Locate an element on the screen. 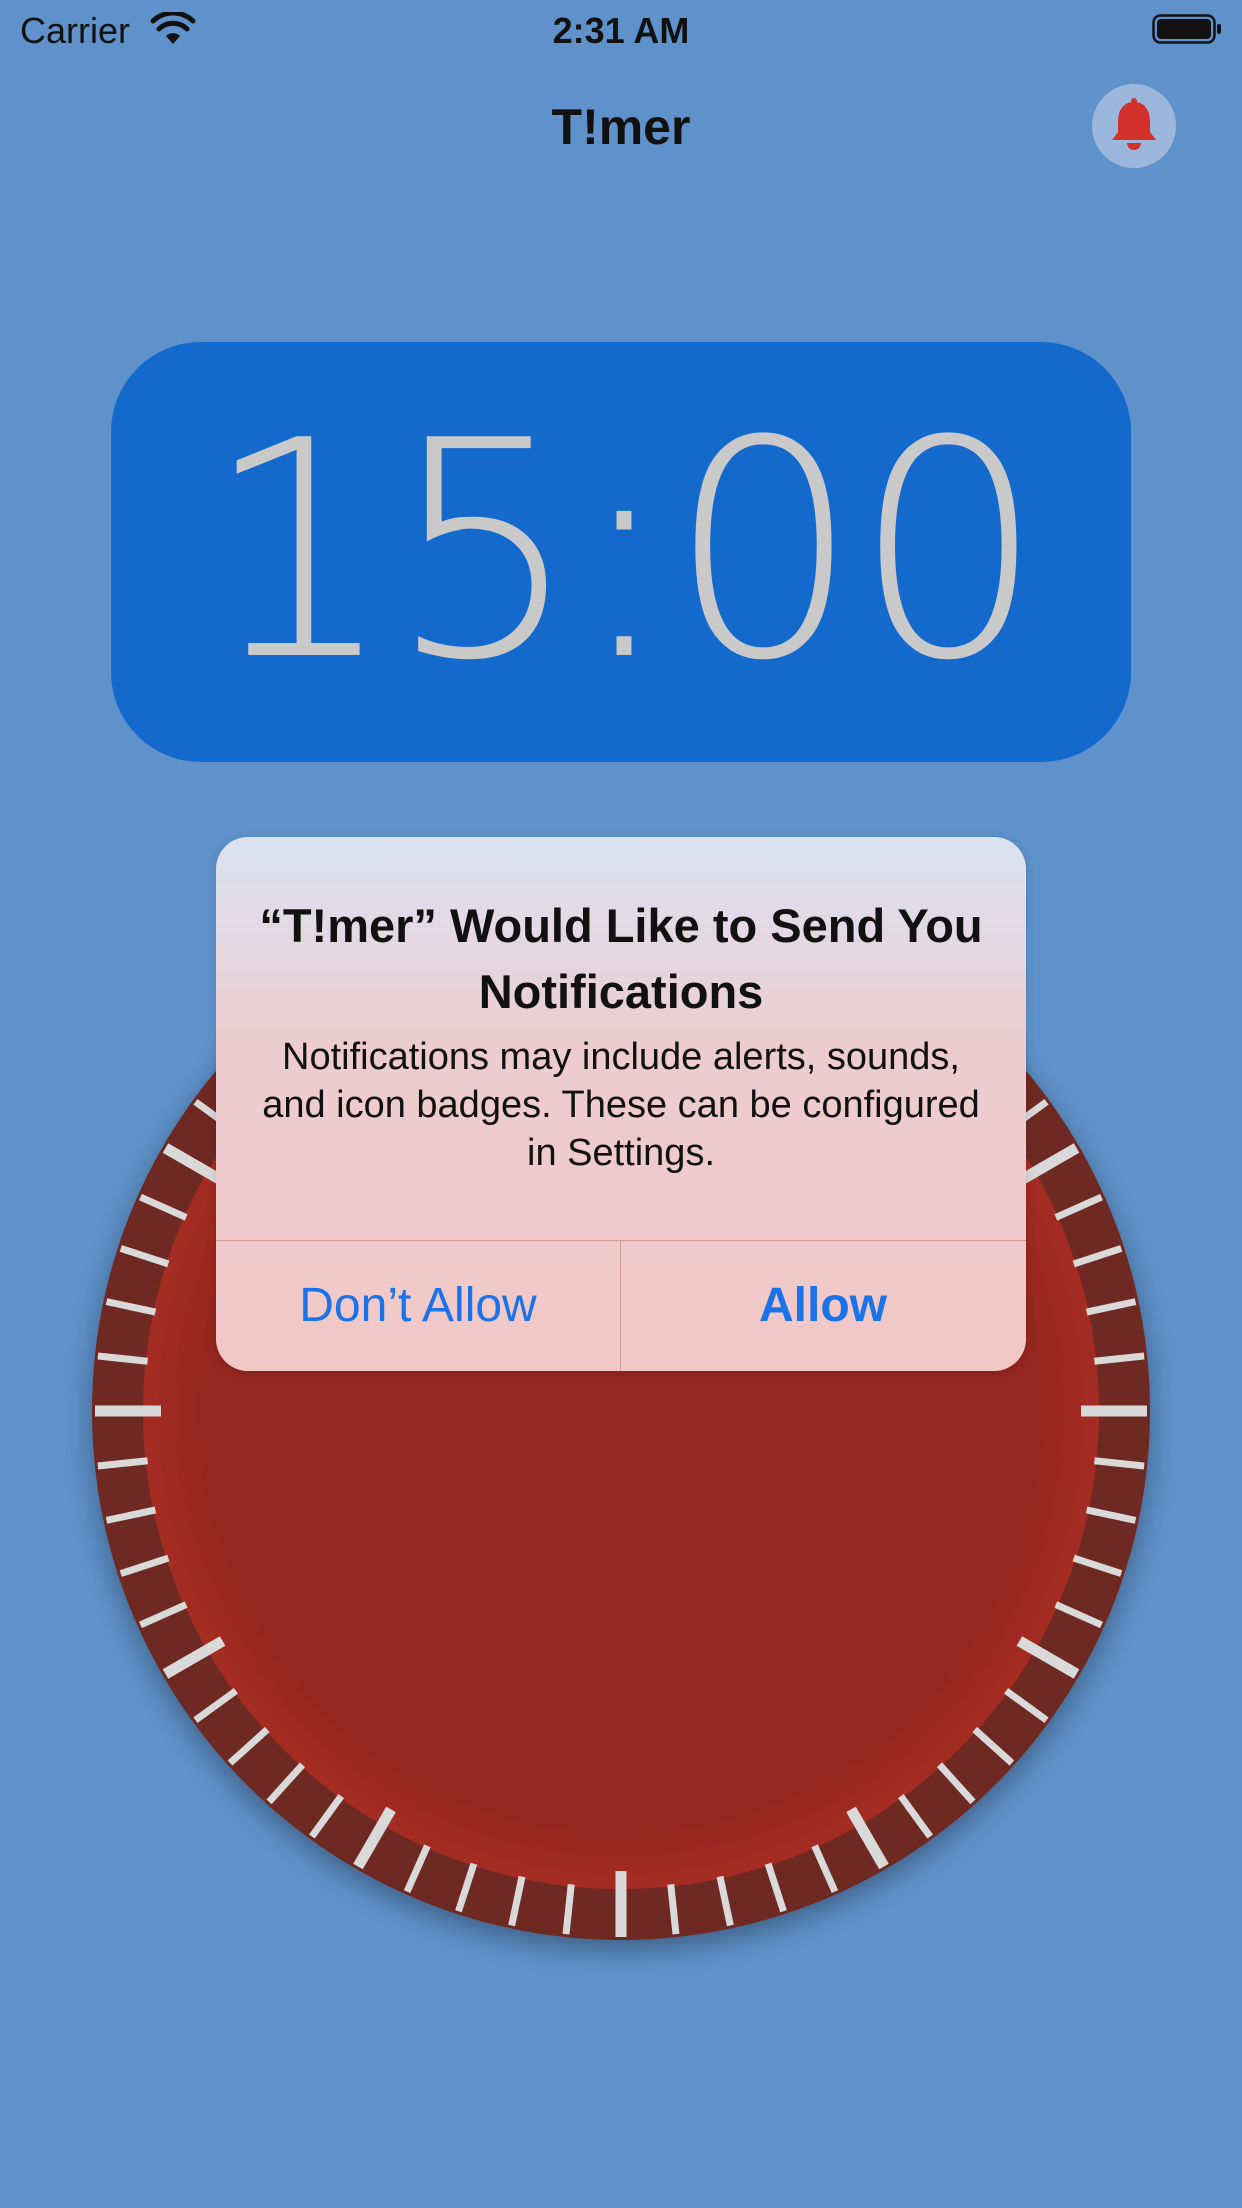 This screenshot has width=1242, height=2208. notification-bell-button is located at coordinates (1134, 126).